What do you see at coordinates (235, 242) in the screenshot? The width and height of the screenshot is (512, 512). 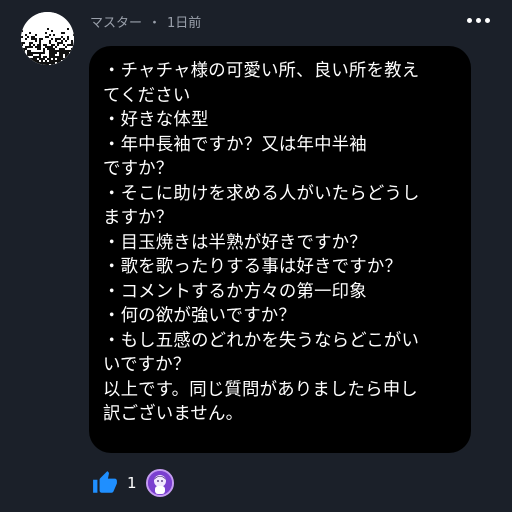 I see `message-line: ・目玉焼きは半熟が好きですか？` at bounding box center [235, 242].